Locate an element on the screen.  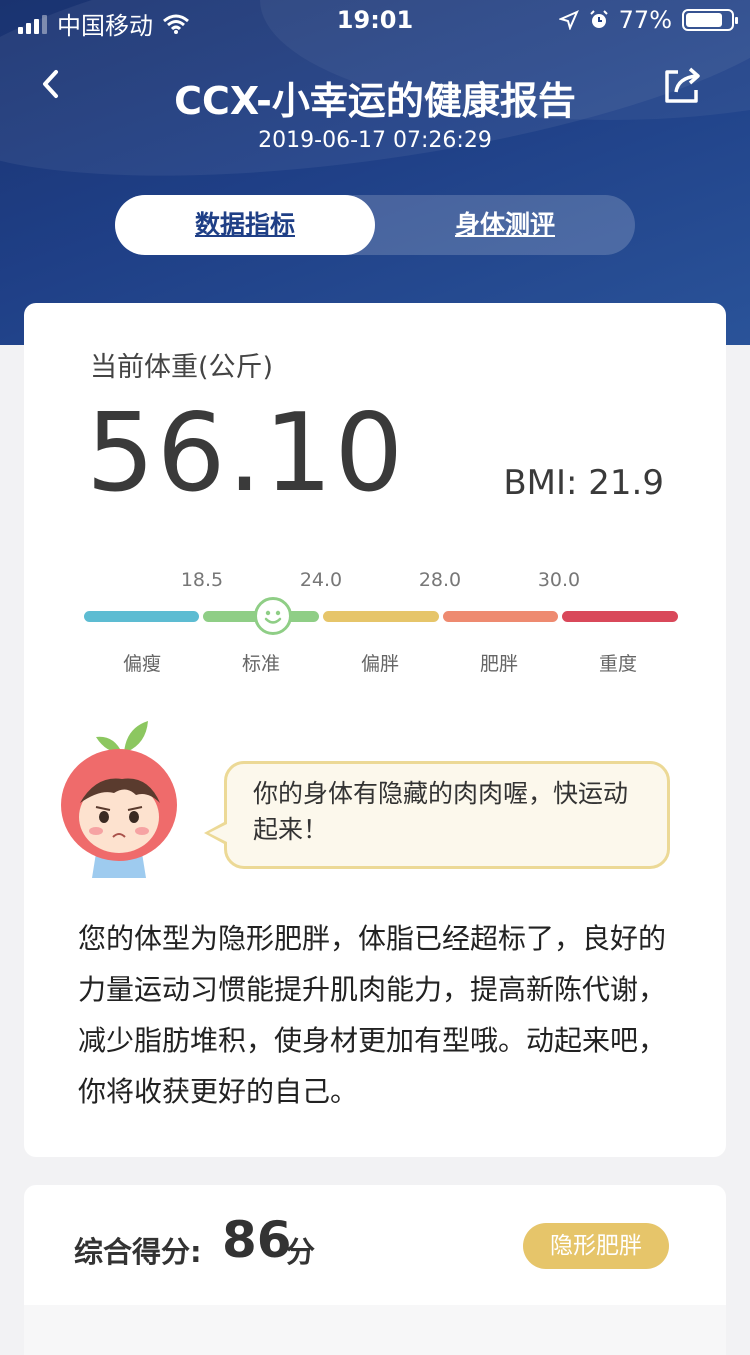
page-title: CCX-小幸运的健康报告 is located at coordinates (375, 101).